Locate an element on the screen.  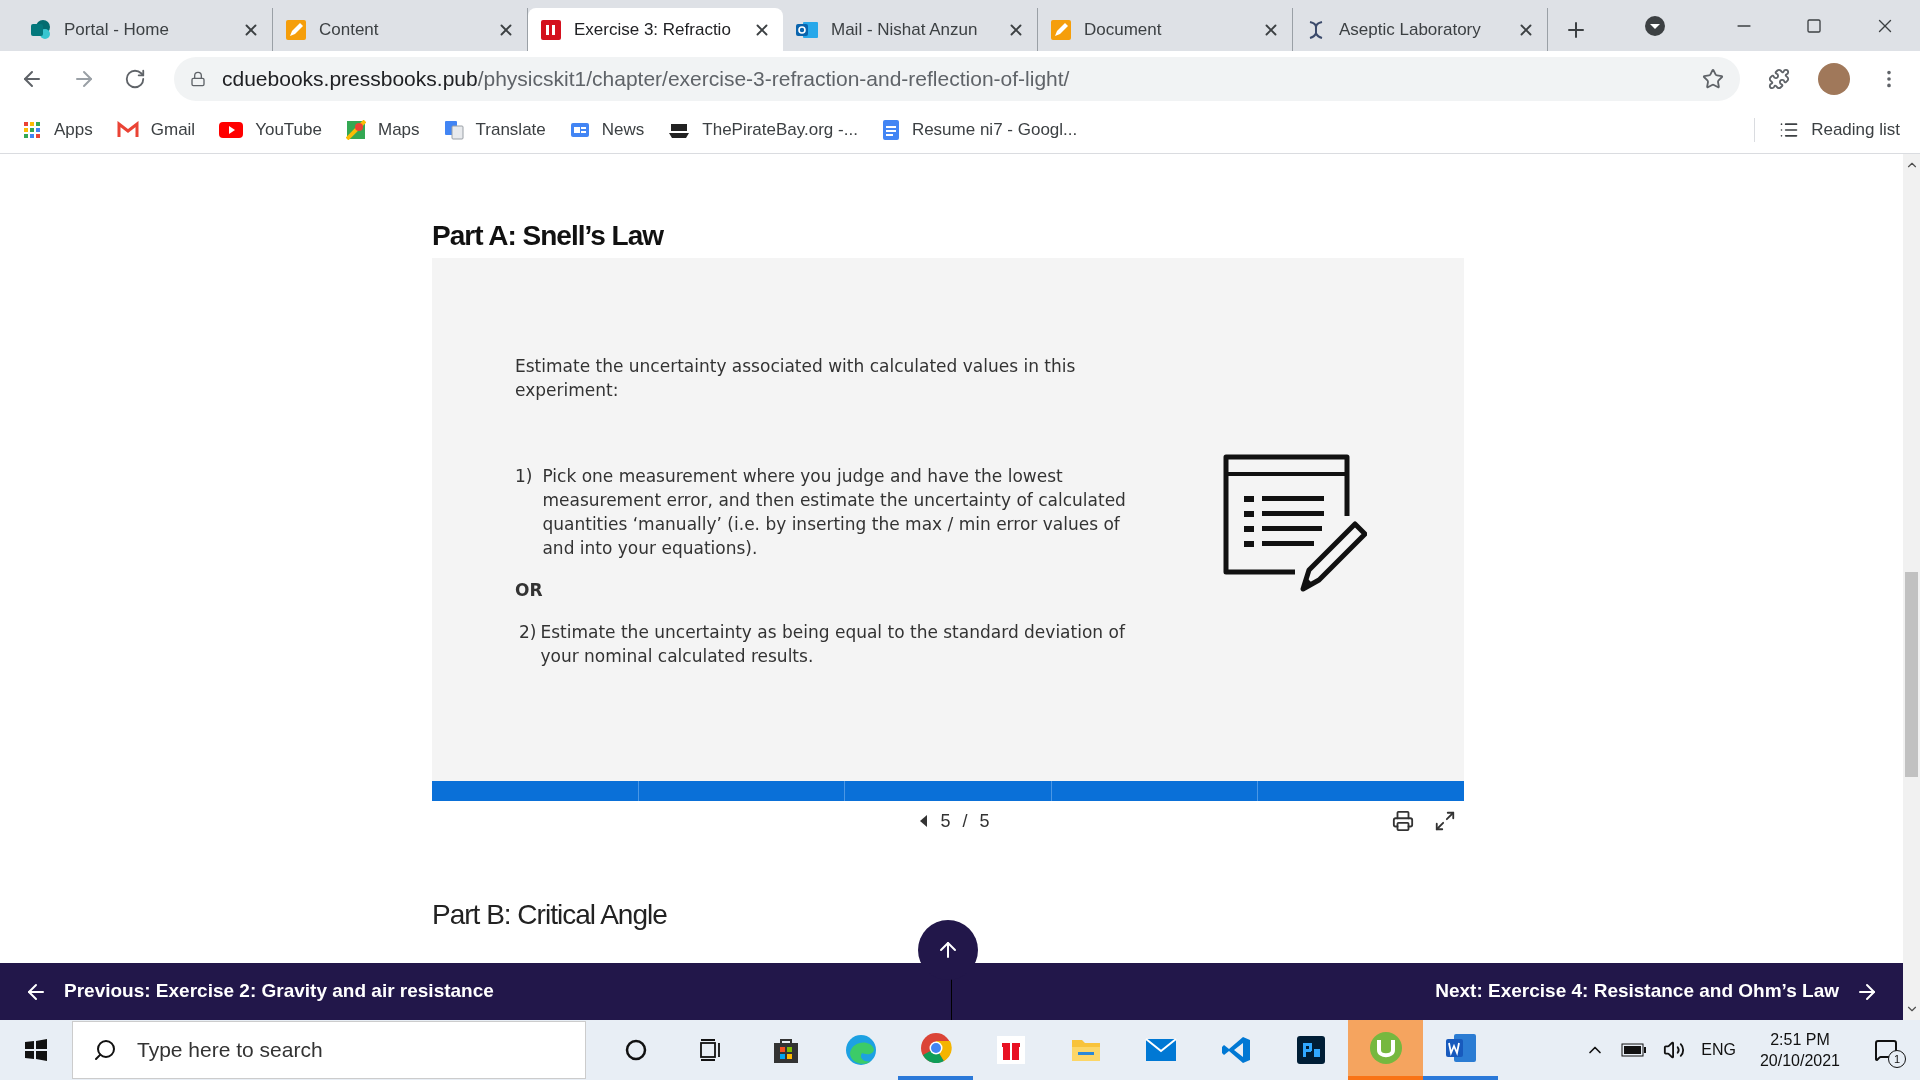
scrollbar-thumb is located at coordinates (1911, 674).